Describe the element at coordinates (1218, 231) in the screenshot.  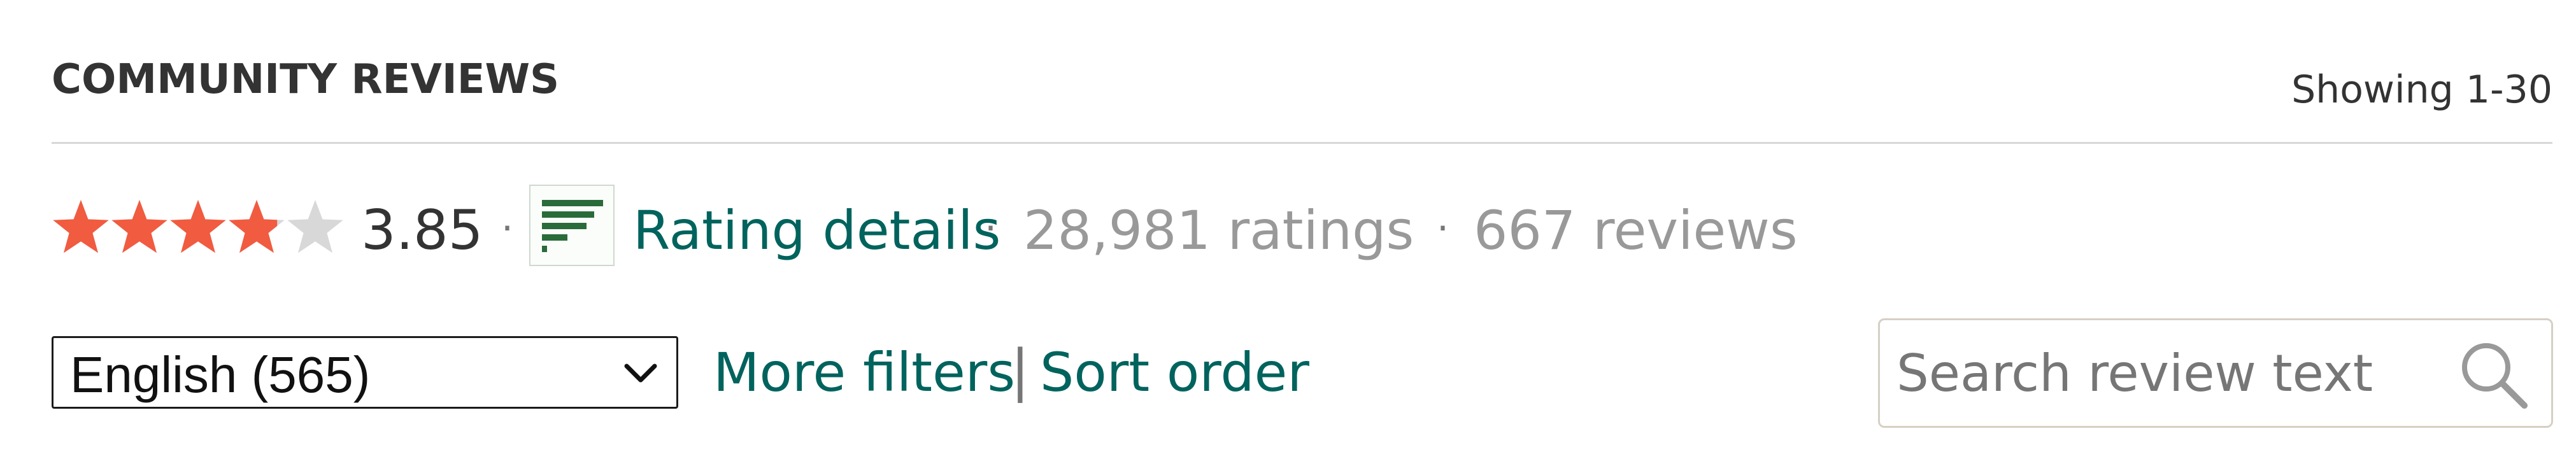
I see `ratings-count: 28,981 ratings` at that location.